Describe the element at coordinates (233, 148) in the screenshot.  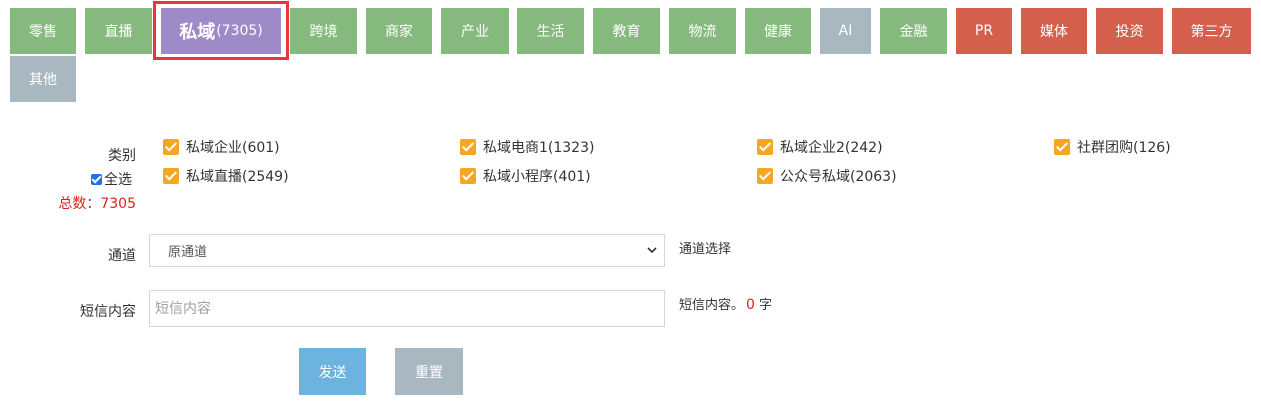
I see `option-label: 私域企业(601)` at that location.